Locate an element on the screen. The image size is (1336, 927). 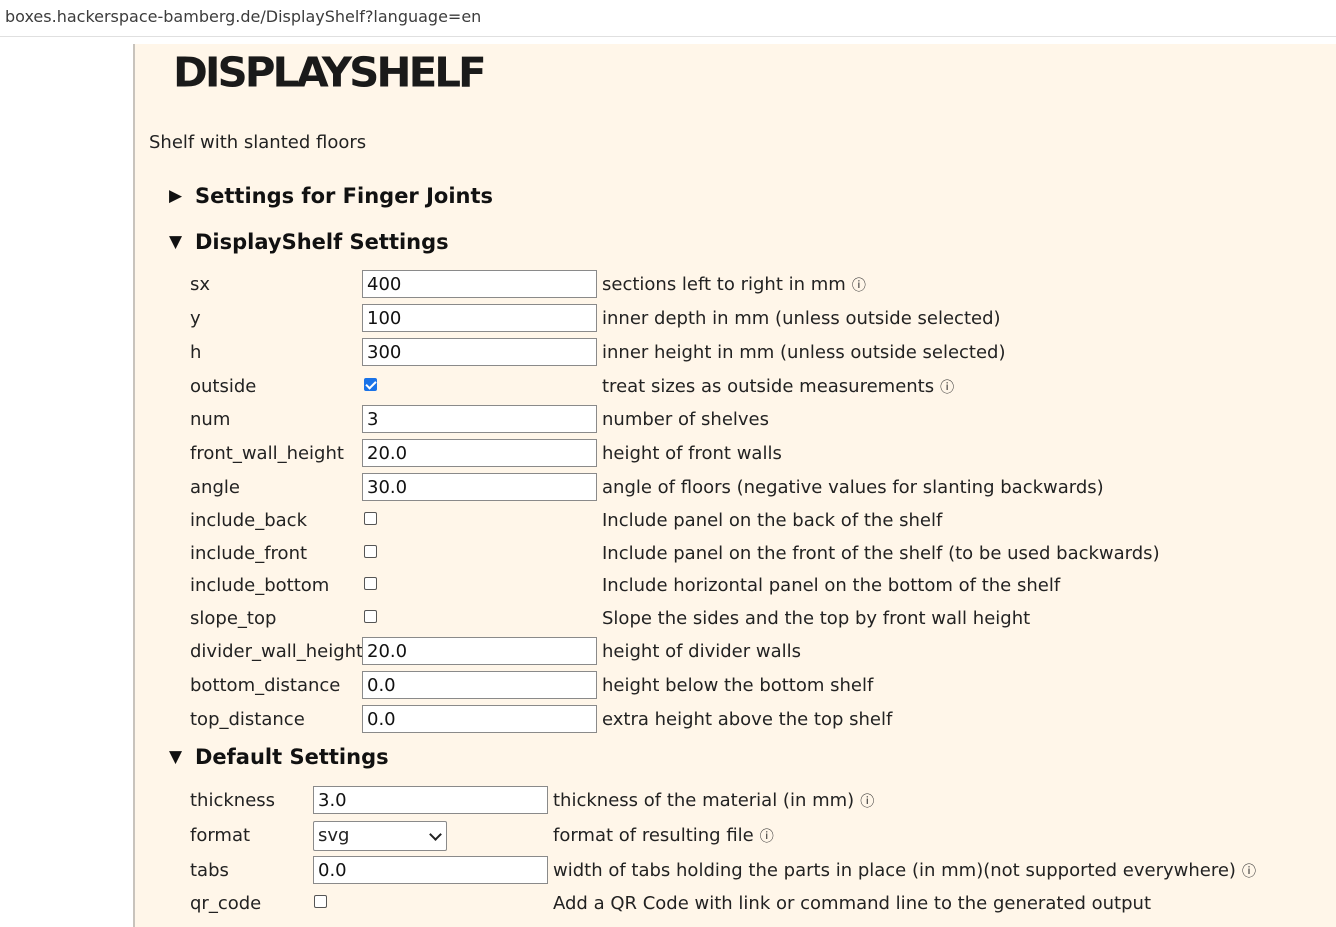
help-text: height of divider walls is located at coordinates (702, 651).